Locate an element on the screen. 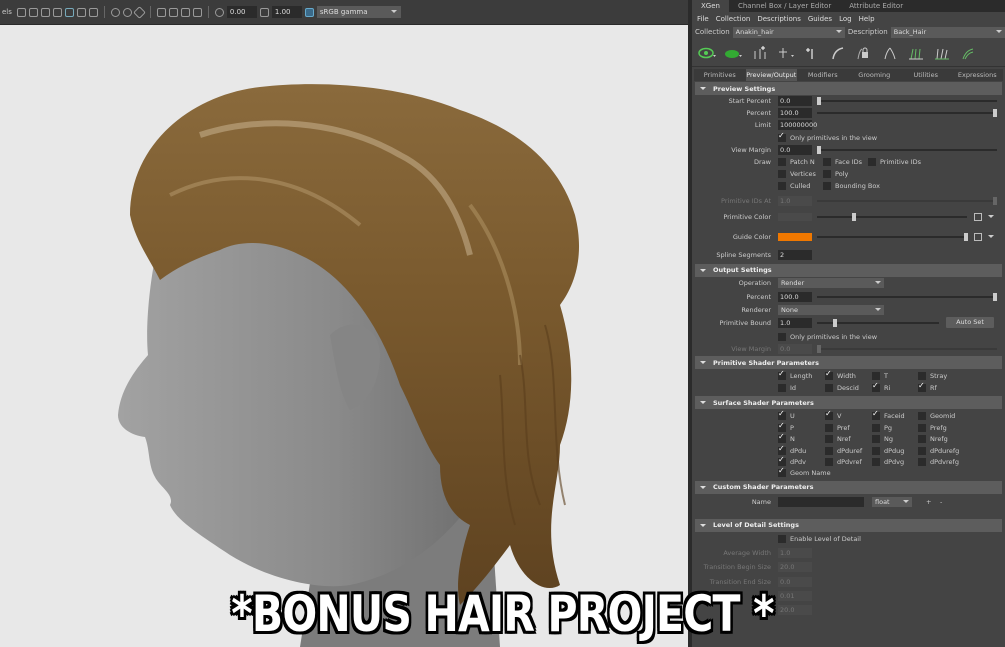  spline-segments-field: 2 is located at coordinates (795, 254).